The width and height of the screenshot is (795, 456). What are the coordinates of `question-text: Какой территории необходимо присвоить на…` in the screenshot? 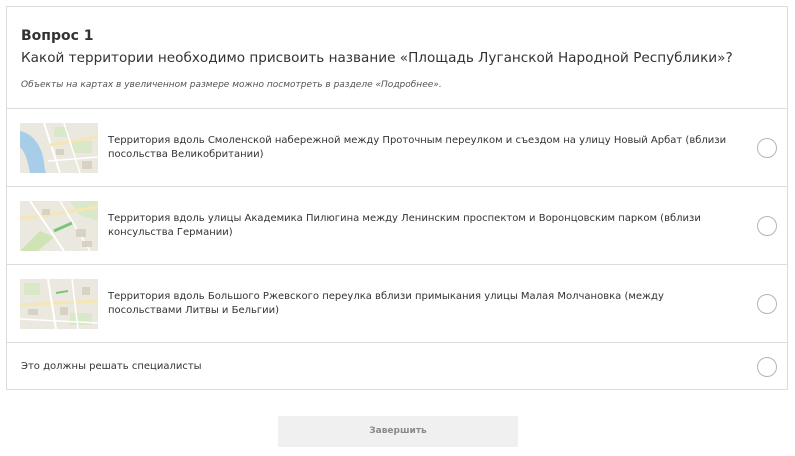 It's located at (377, 58).